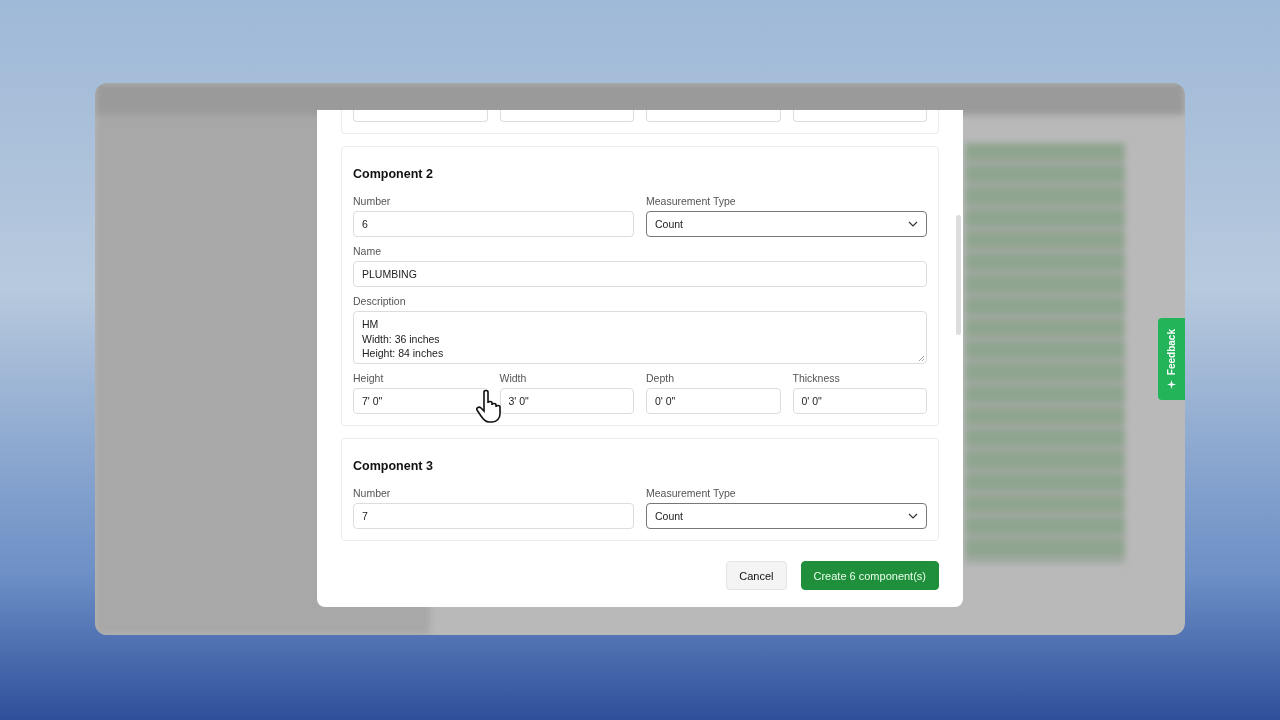 The height and width of the screenshot is (720, 1280). I want to click on field-label: Name, so click(367, 251).